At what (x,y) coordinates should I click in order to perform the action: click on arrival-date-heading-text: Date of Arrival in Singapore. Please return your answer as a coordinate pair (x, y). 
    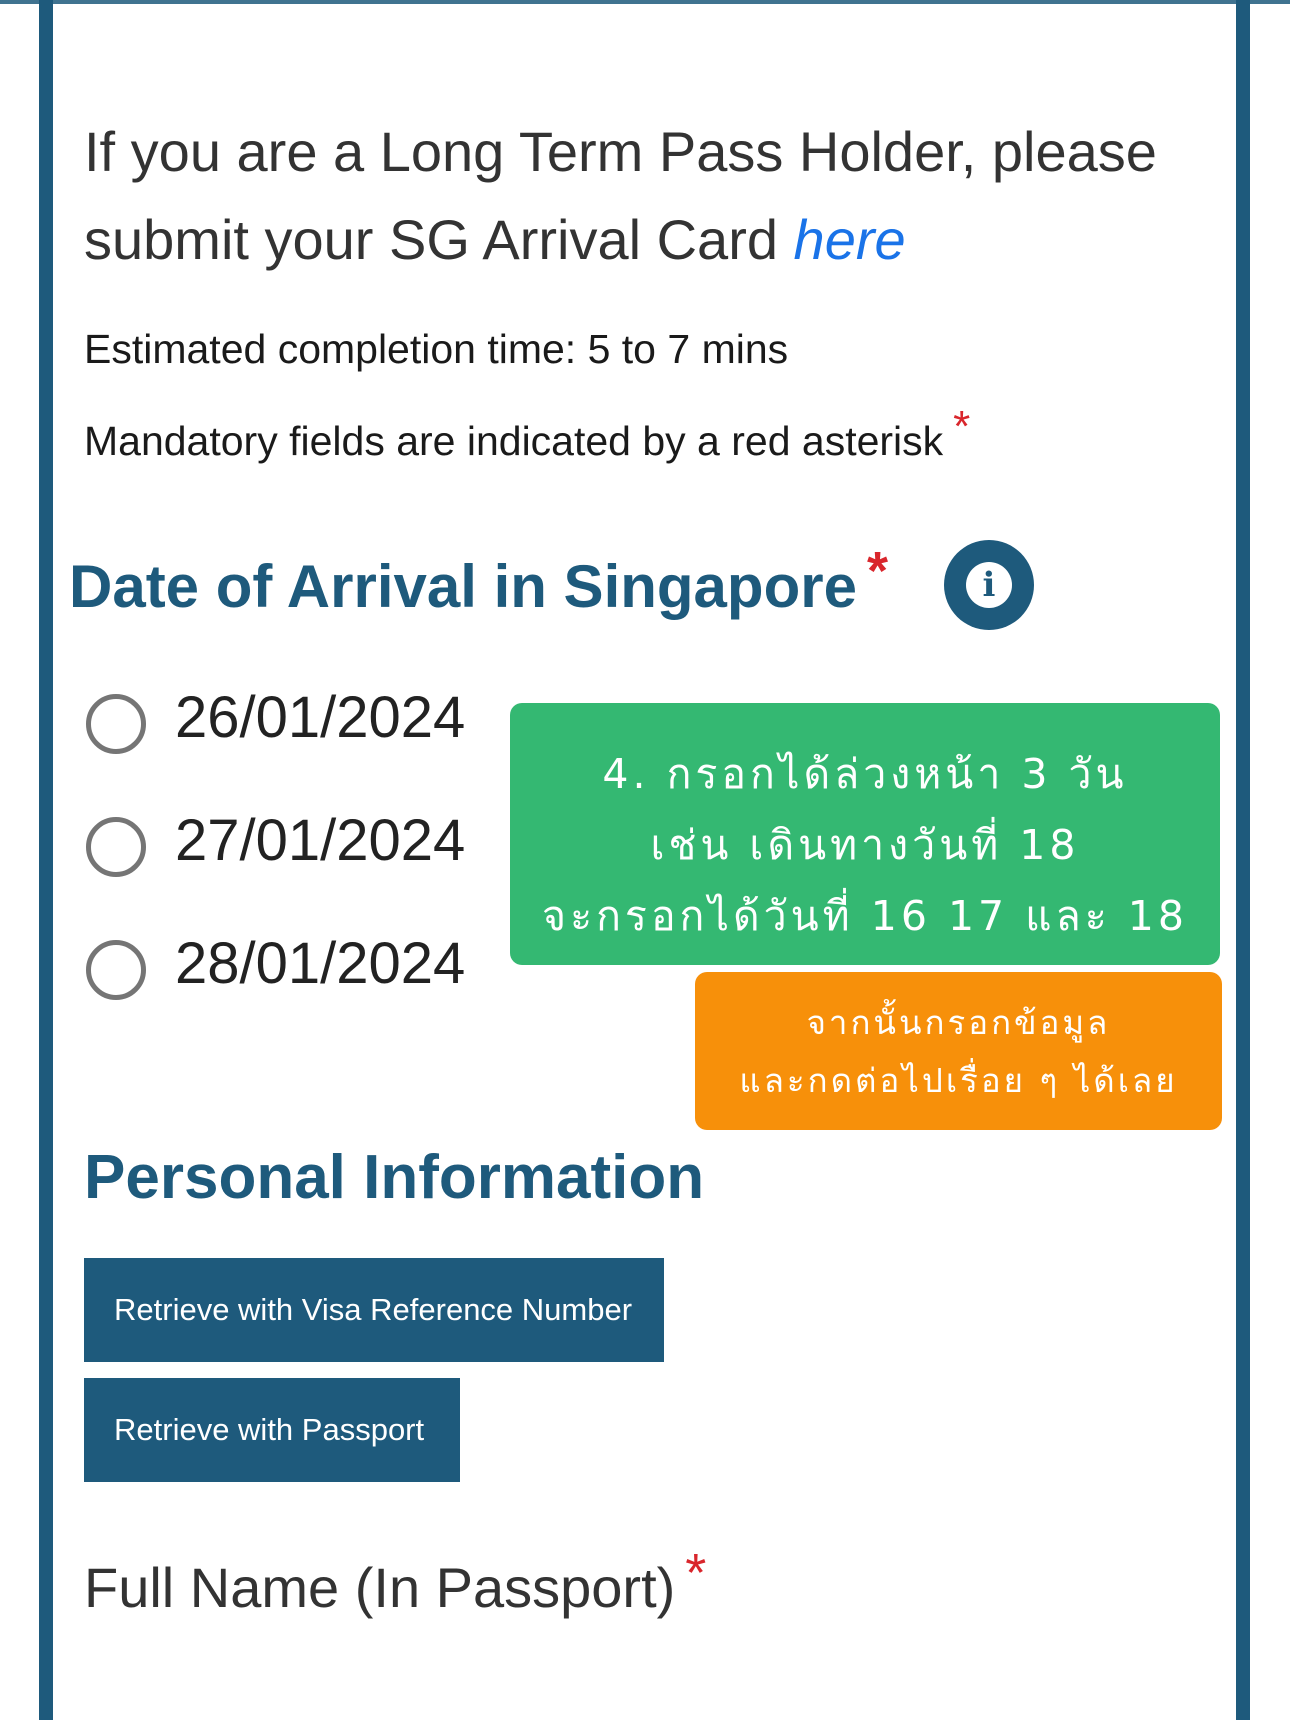
    Looking at the image, I should click on (463, 586).